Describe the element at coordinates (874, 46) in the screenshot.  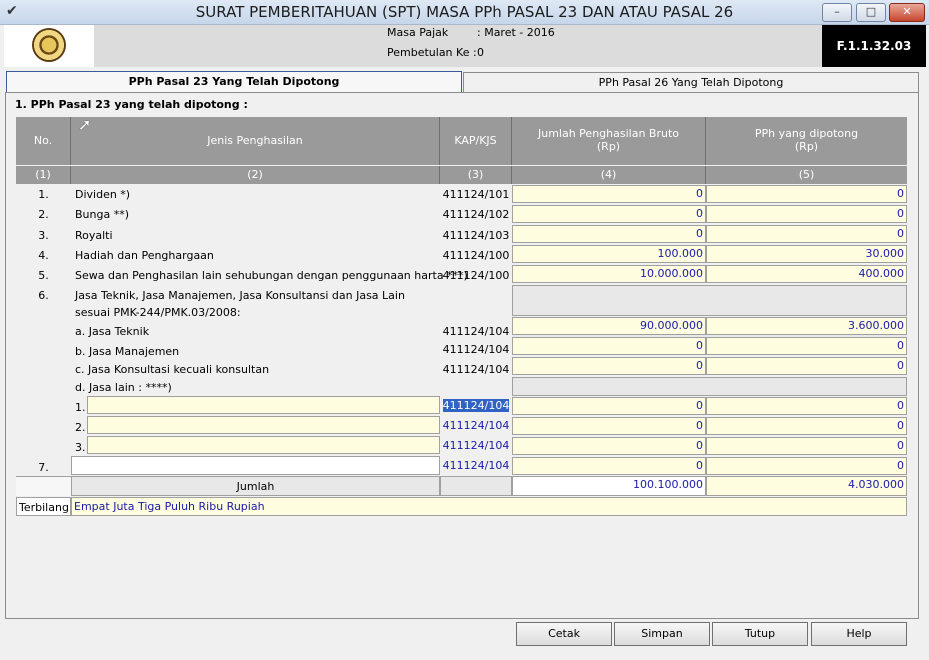
I see `form-code: F.1.1.32.03` at that location.